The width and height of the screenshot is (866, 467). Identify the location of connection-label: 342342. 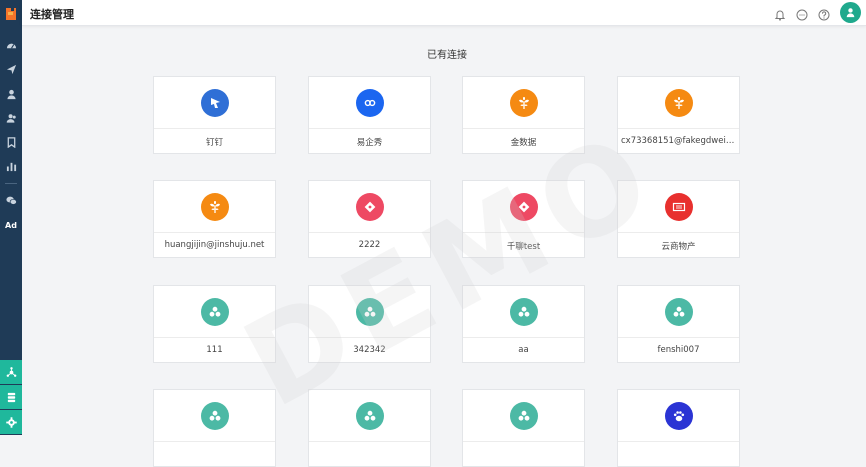
(369, 350).